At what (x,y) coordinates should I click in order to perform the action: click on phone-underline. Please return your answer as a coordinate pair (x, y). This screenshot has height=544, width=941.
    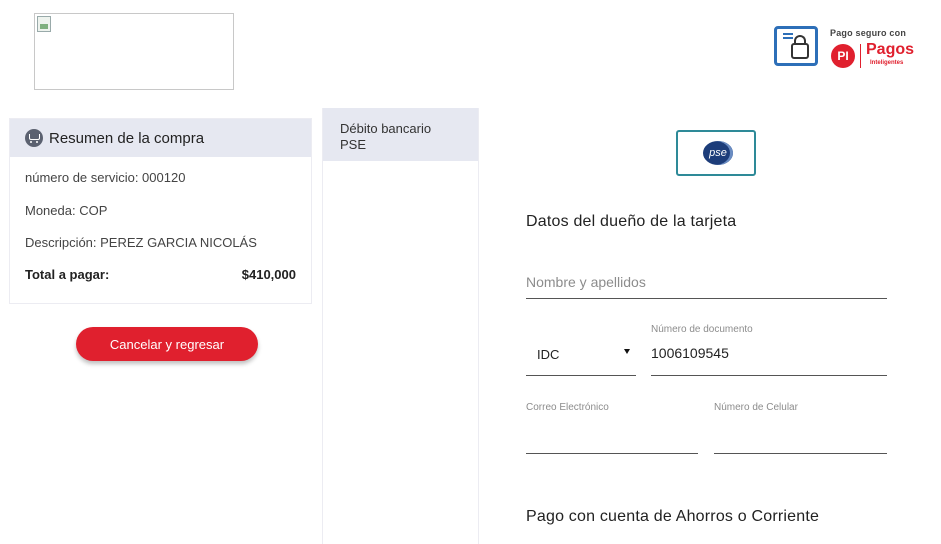
    Looking at the image, I should click on (800, 453).